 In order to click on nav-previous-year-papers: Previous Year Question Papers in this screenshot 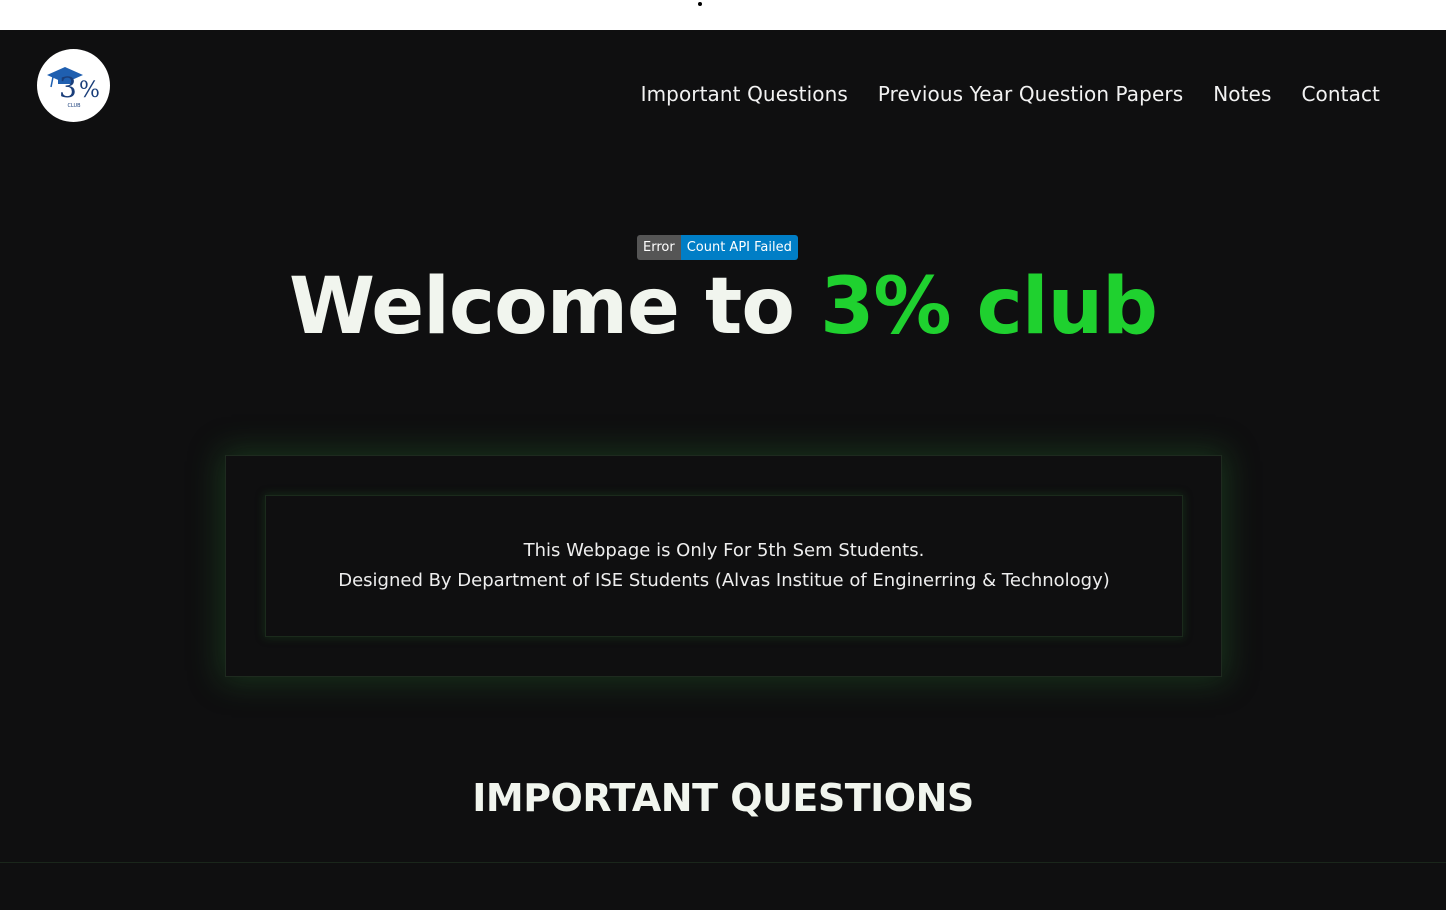, I will do `click(1030, 94)`.